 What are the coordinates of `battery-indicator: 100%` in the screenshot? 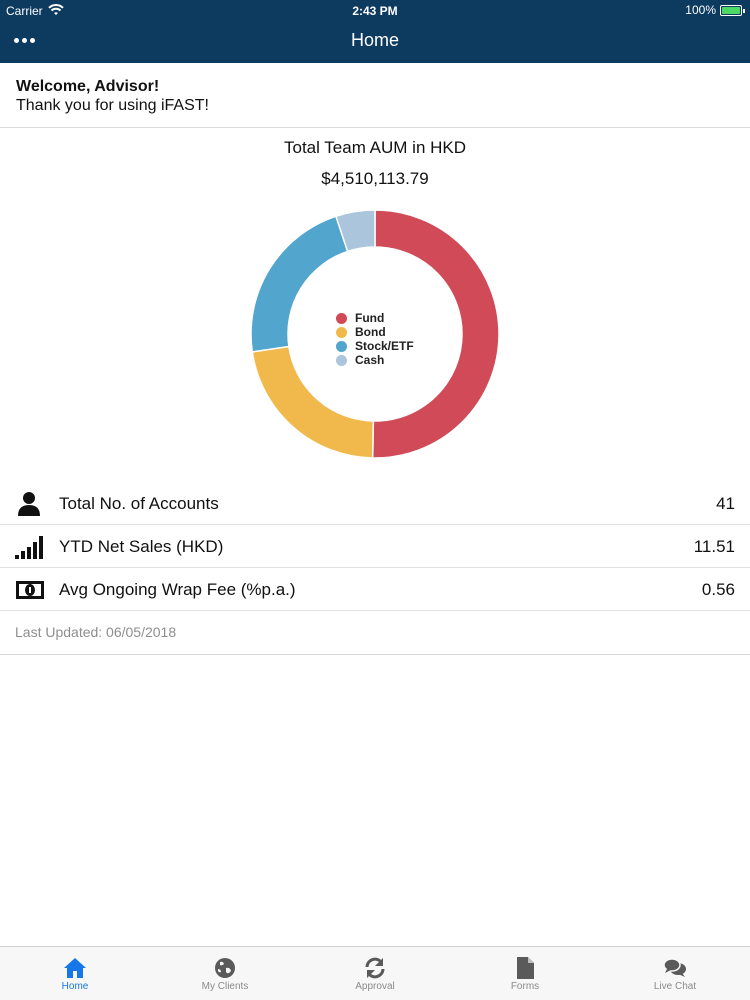 It's located at (715, 10).